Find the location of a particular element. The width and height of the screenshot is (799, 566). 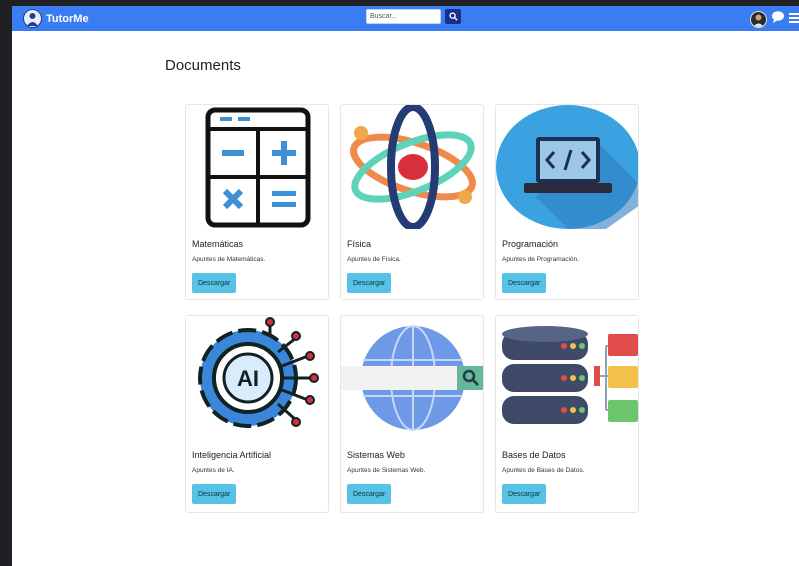

globe-search-icon is located at coordinates (412, 378).